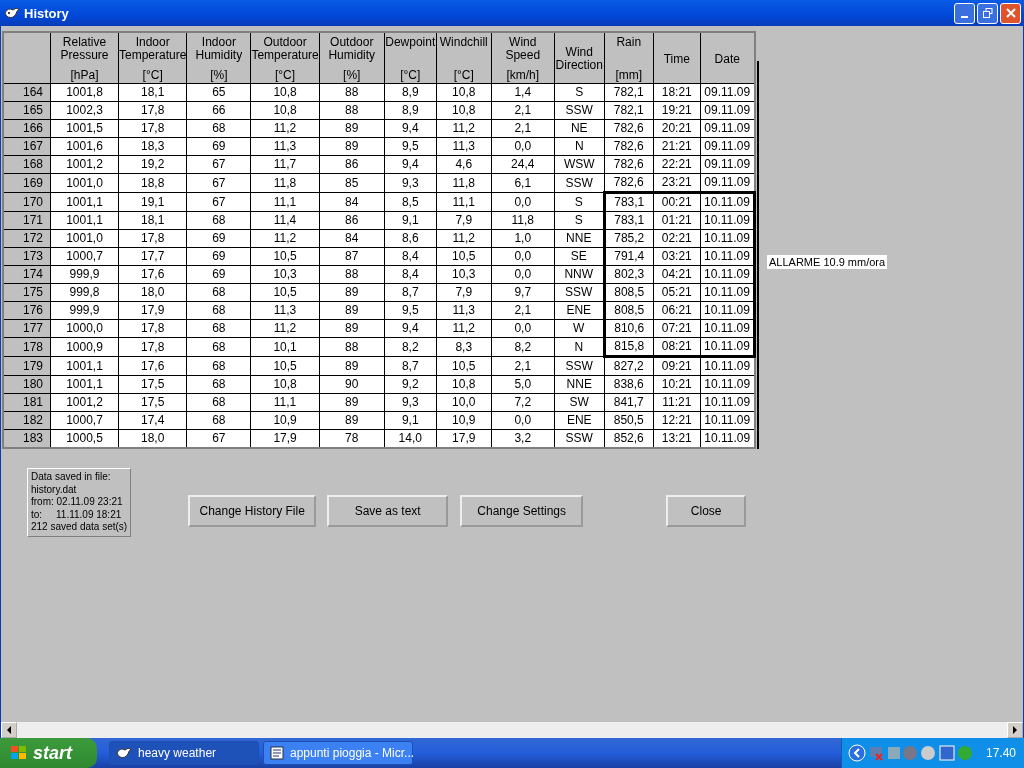 Image resolution: width=1024 pixels, height=768 pixels. What do you see at coordinates (84, 310) in the screenshot?
I see `table-cell: 999,9` at bounding box center [84, 310].